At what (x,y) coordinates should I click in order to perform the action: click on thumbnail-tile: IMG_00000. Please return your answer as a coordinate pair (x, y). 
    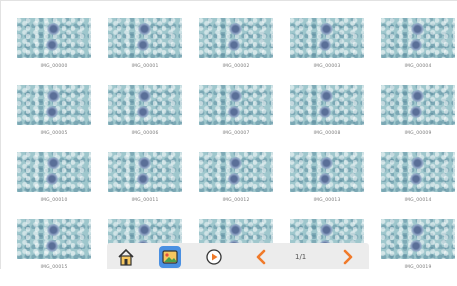
    Looking at the image, I should click on (54, 51).